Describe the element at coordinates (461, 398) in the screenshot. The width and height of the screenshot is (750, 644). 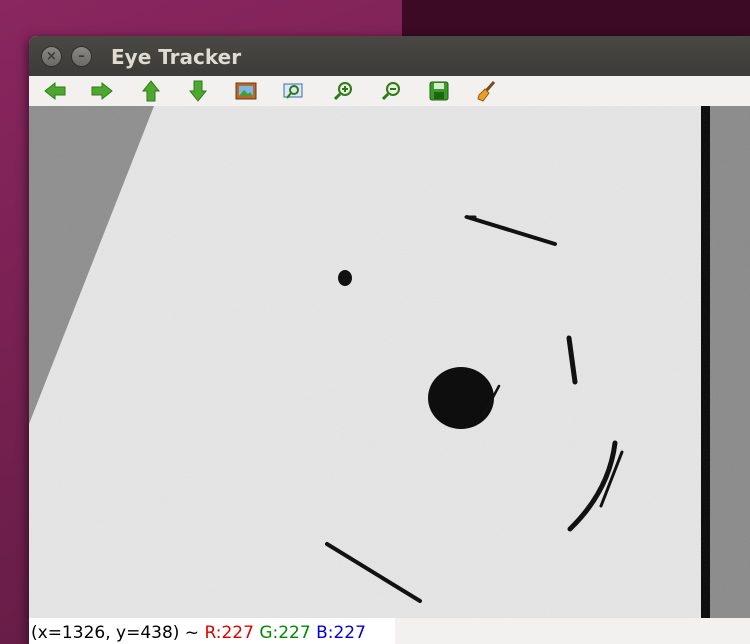
I see `pupil-blob` at that location.